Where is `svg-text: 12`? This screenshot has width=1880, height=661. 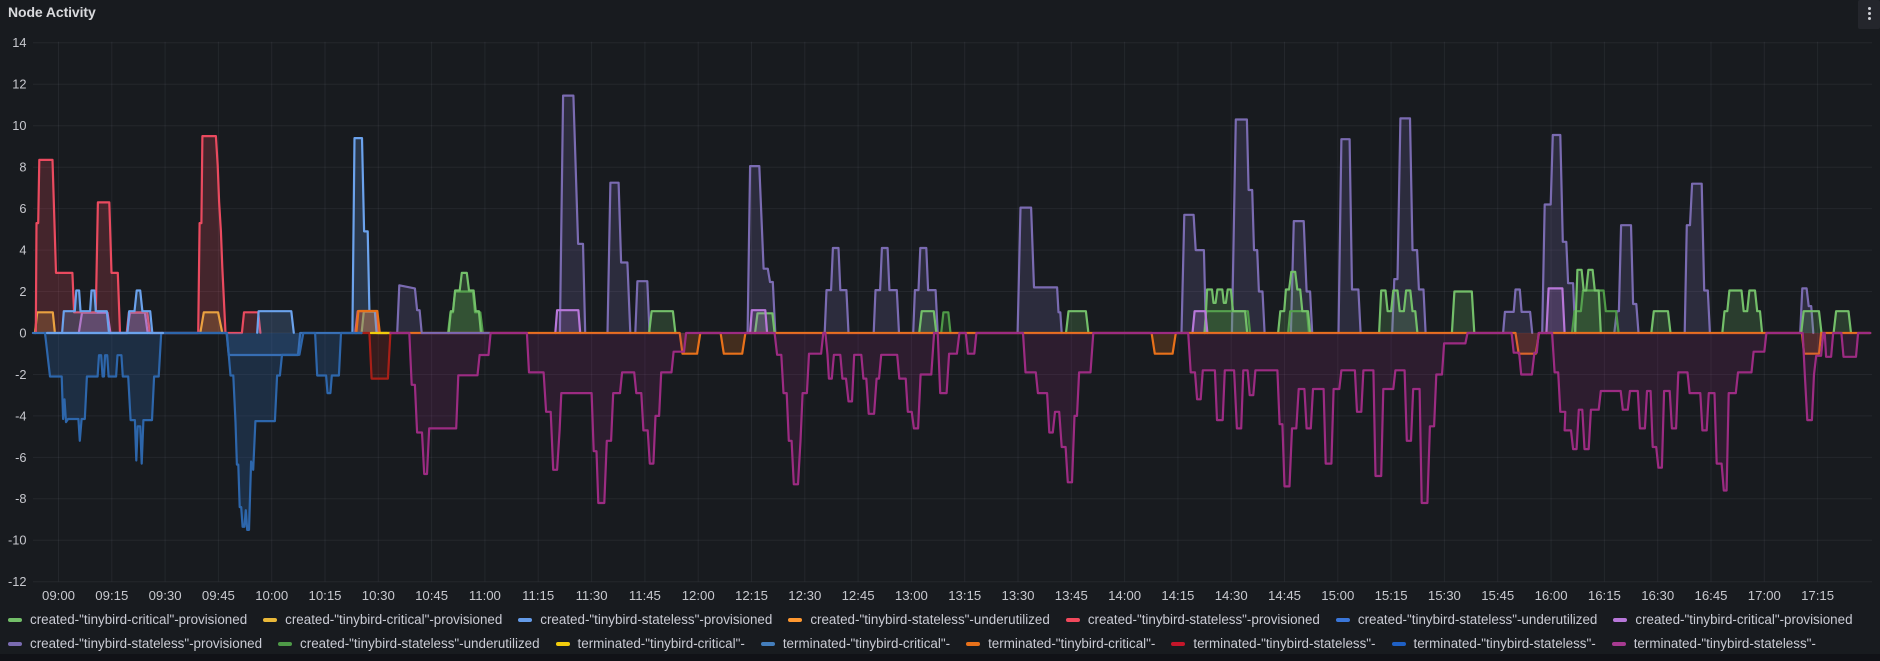
svg-text: 12 is located at coordinates (19, 84).